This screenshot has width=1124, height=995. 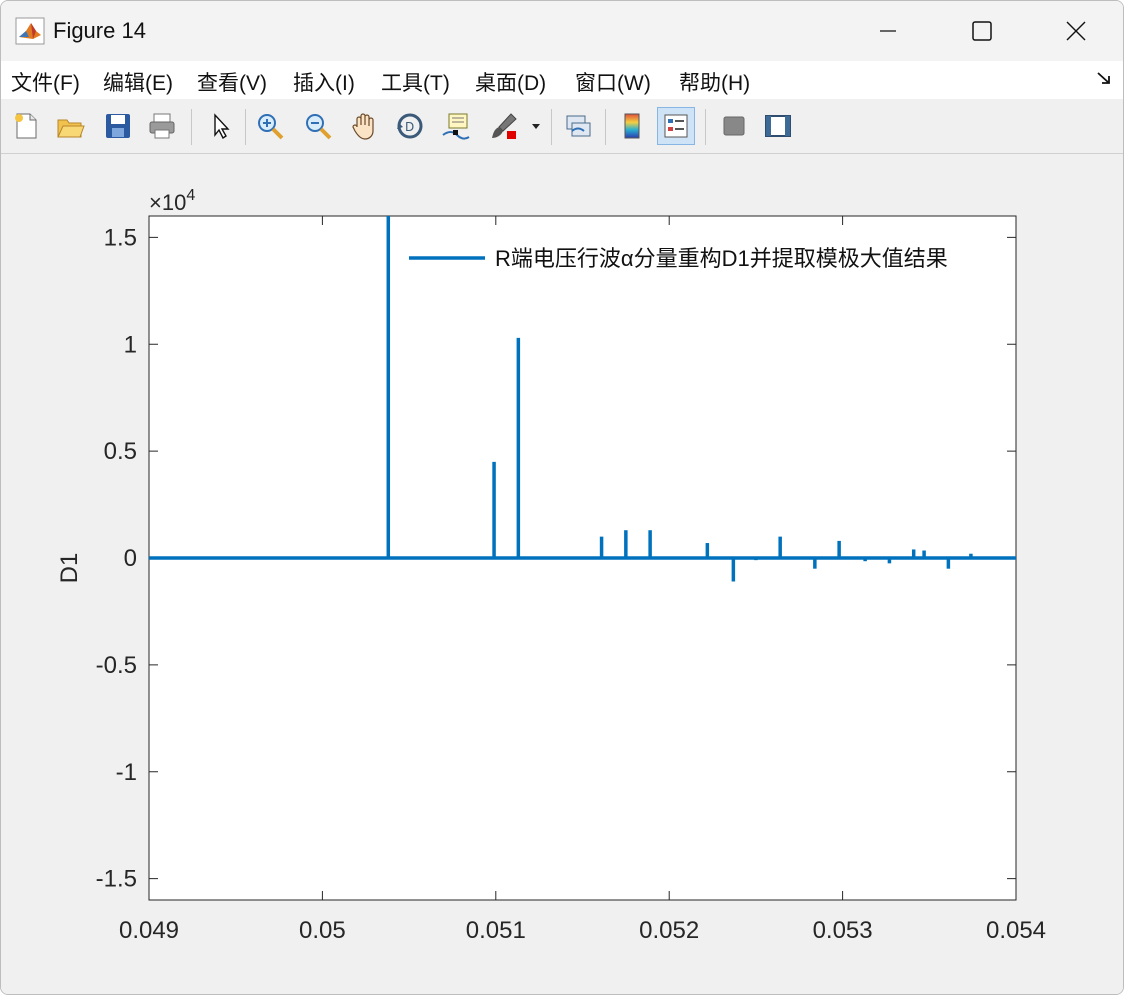 I want to click on x-tick-label: 0.049, so click(x=149, y=930).